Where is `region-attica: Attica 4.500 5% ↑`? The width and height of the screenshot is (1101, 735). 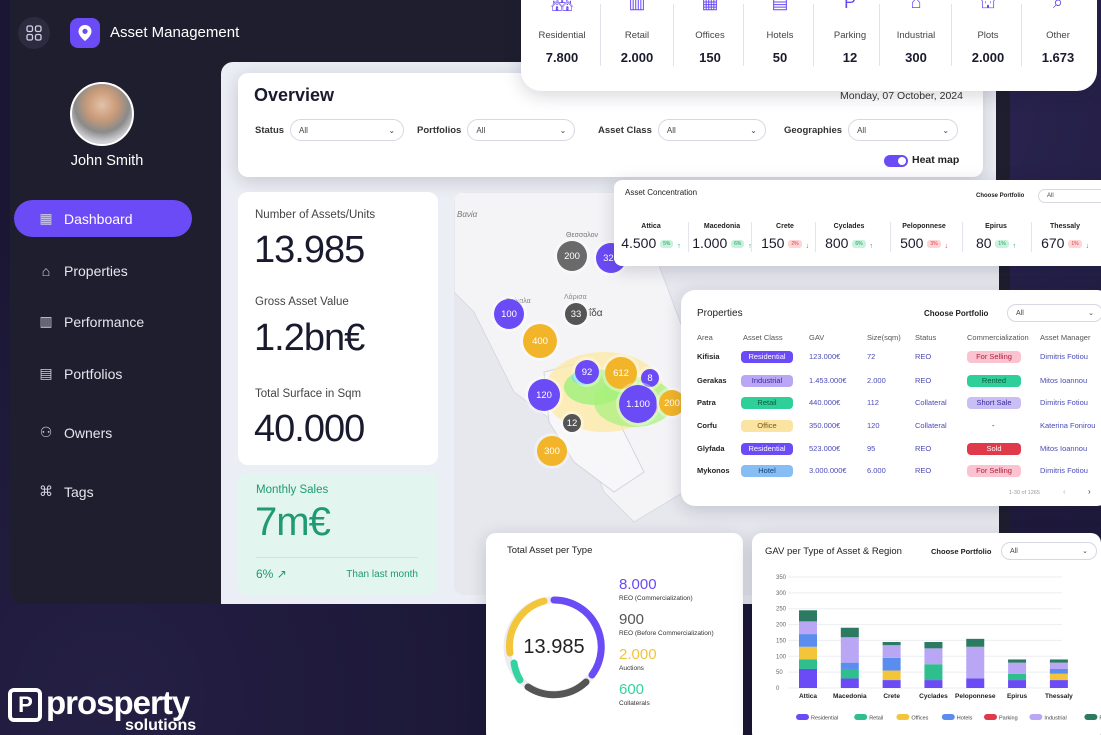 region-attica: Attica 4.500 5% ↑ is located at coordinates (651, 237).